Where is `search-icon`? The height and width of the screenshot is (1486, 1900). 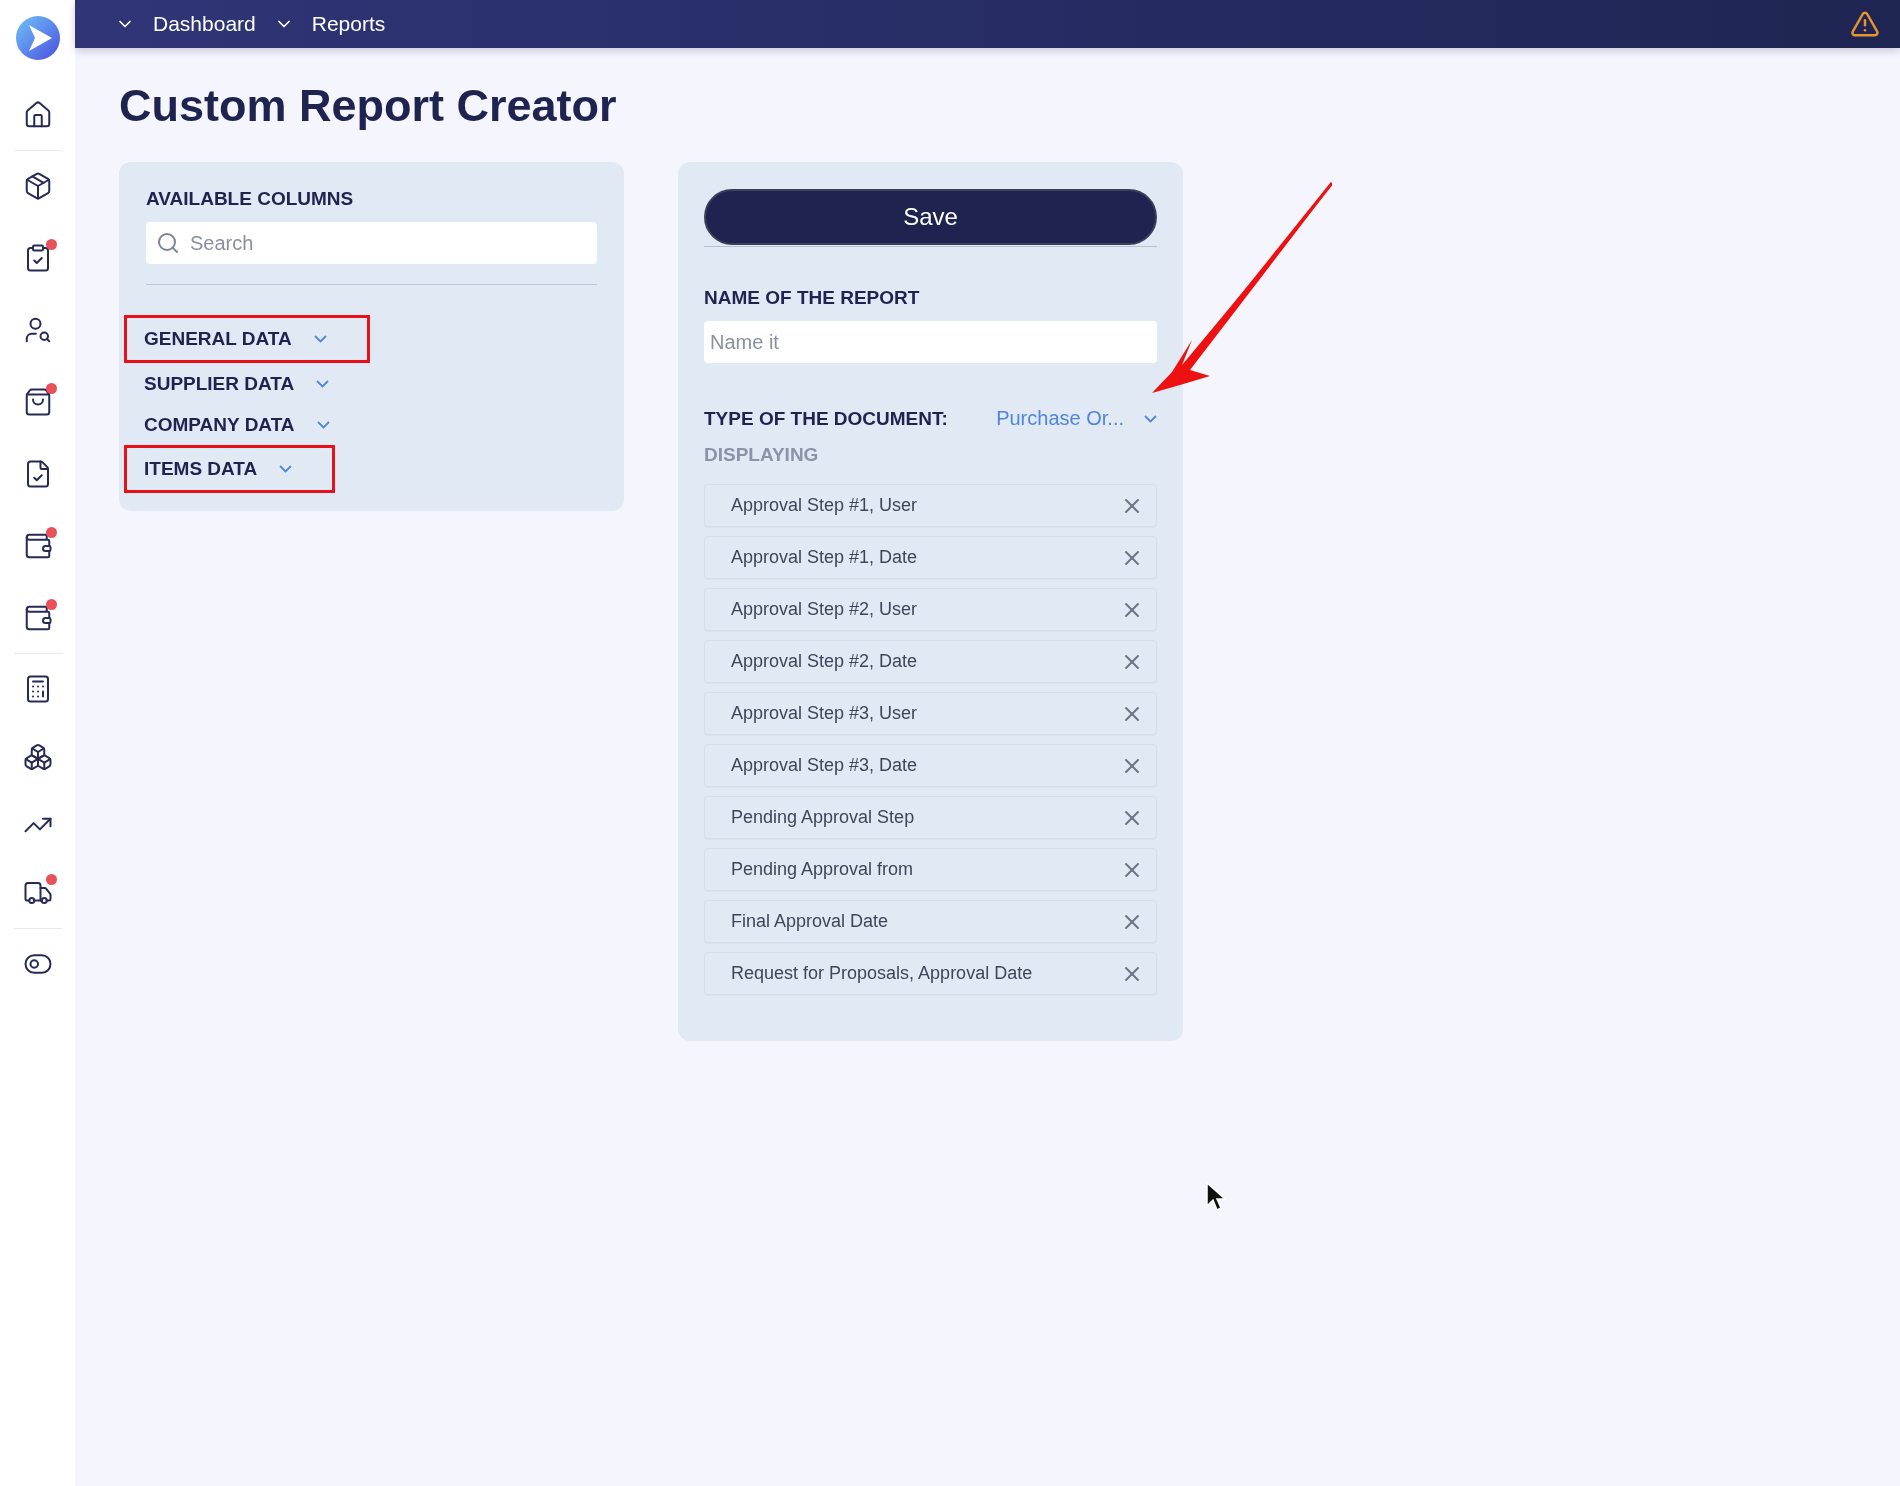 search-icon is located at coordinates (168, 243).